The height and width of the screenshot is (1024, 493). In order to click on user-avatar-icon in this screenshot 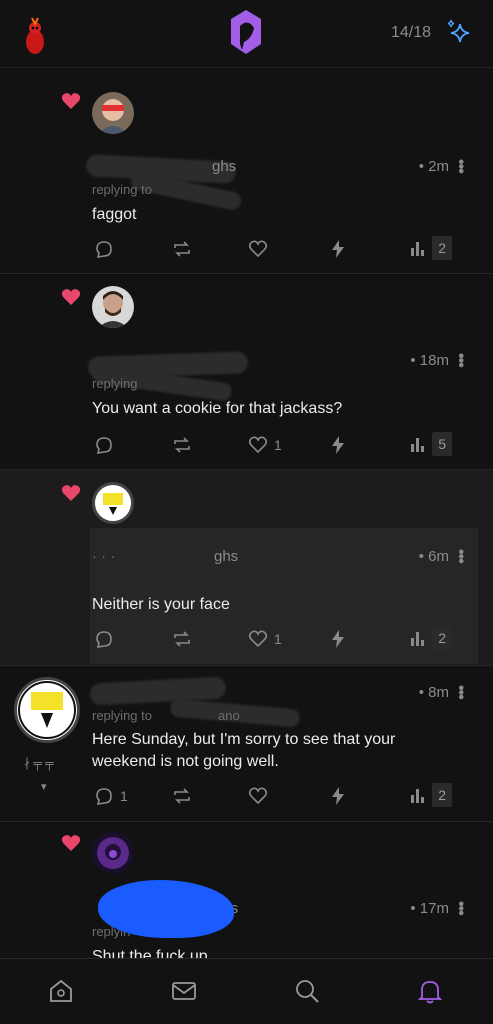, I will do `click(35, 36)`.